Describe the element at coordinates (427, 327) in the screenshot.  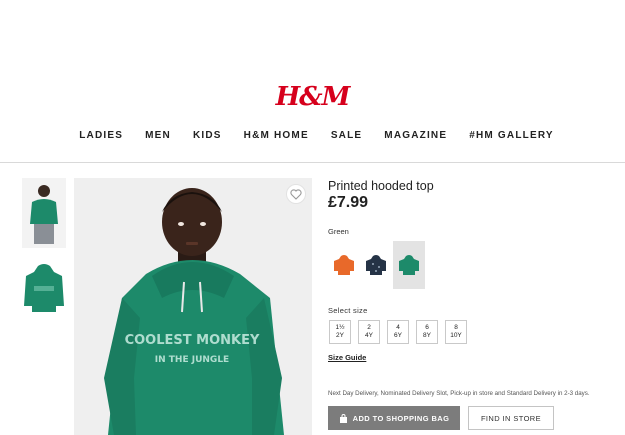
I see `size-option-age: 6` at that location.